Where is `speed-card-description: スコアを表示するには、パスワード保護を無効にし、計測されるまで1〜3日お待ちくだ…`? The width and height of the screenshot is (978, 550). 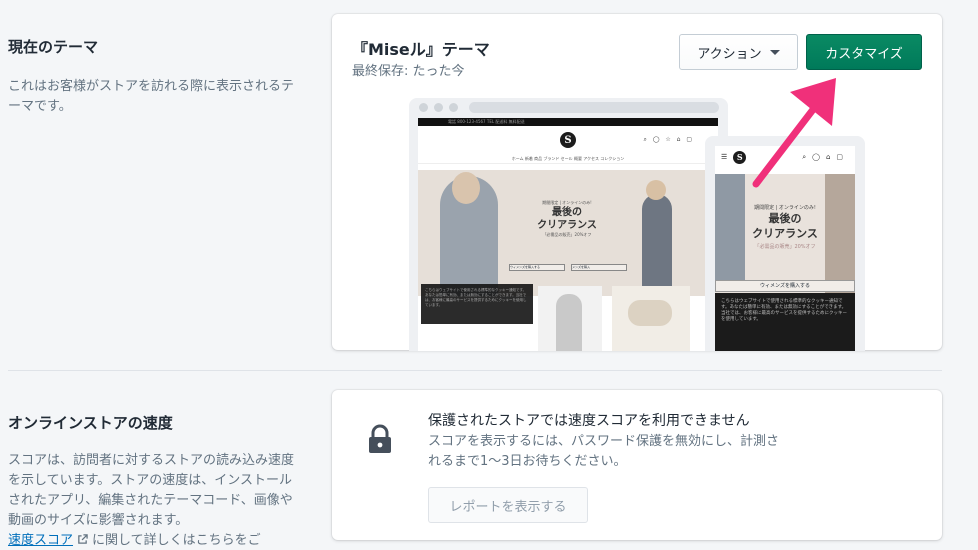
speed-card-description: スコアを表示するには、パスワード保護を無効にし、計測されるまで1〜3日お待ちくだ… is located at coordinates (604, 451).